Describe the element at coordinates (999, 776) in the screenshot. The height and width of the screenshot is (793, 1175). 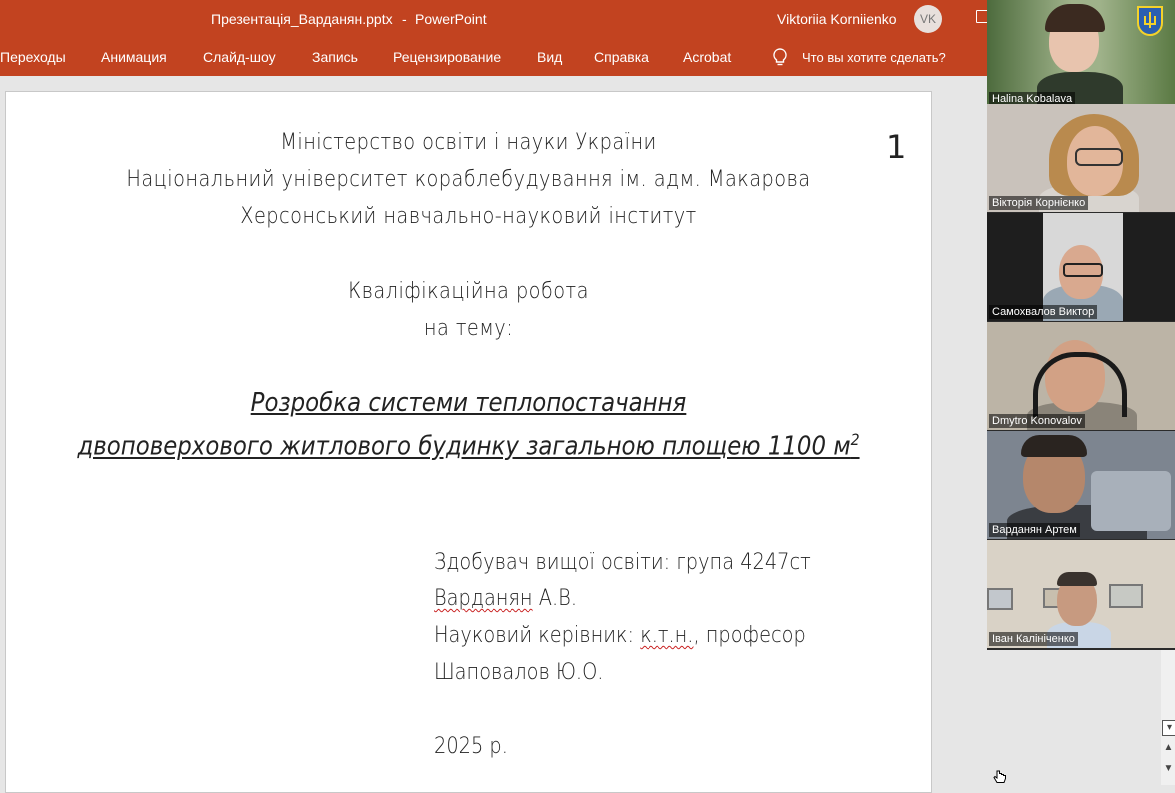
I see `hand-cursor-icon` at that location.